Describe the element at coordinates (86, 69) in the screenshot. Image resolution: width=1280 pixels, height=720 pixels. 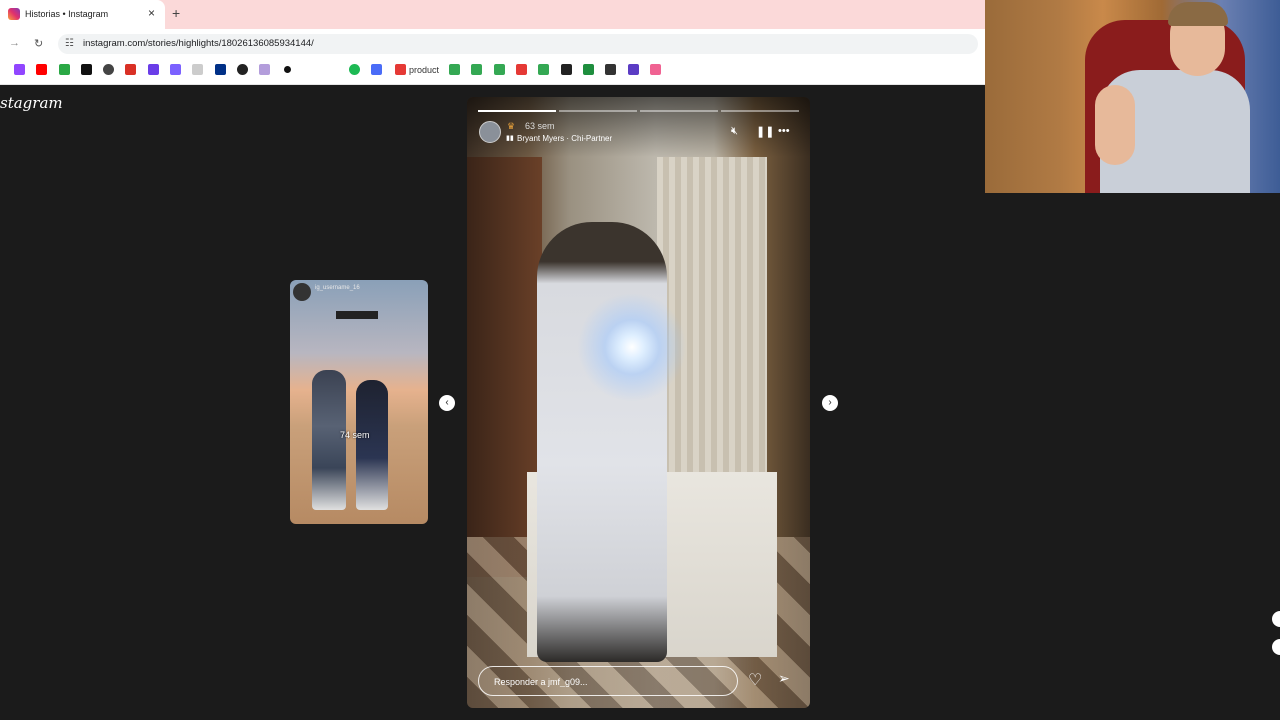
I see `tiktok-bookmark-icon` at that location.